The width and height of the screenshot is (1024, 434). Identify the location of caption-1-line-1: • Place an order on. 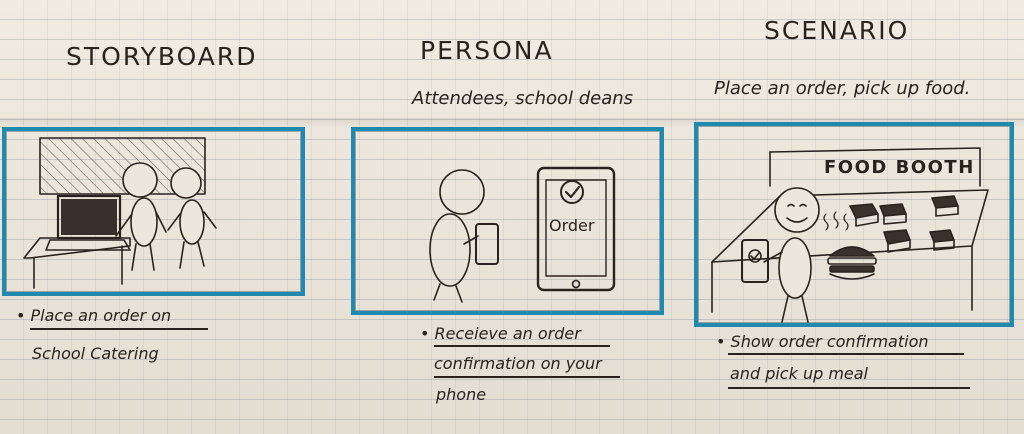
(94, 315).